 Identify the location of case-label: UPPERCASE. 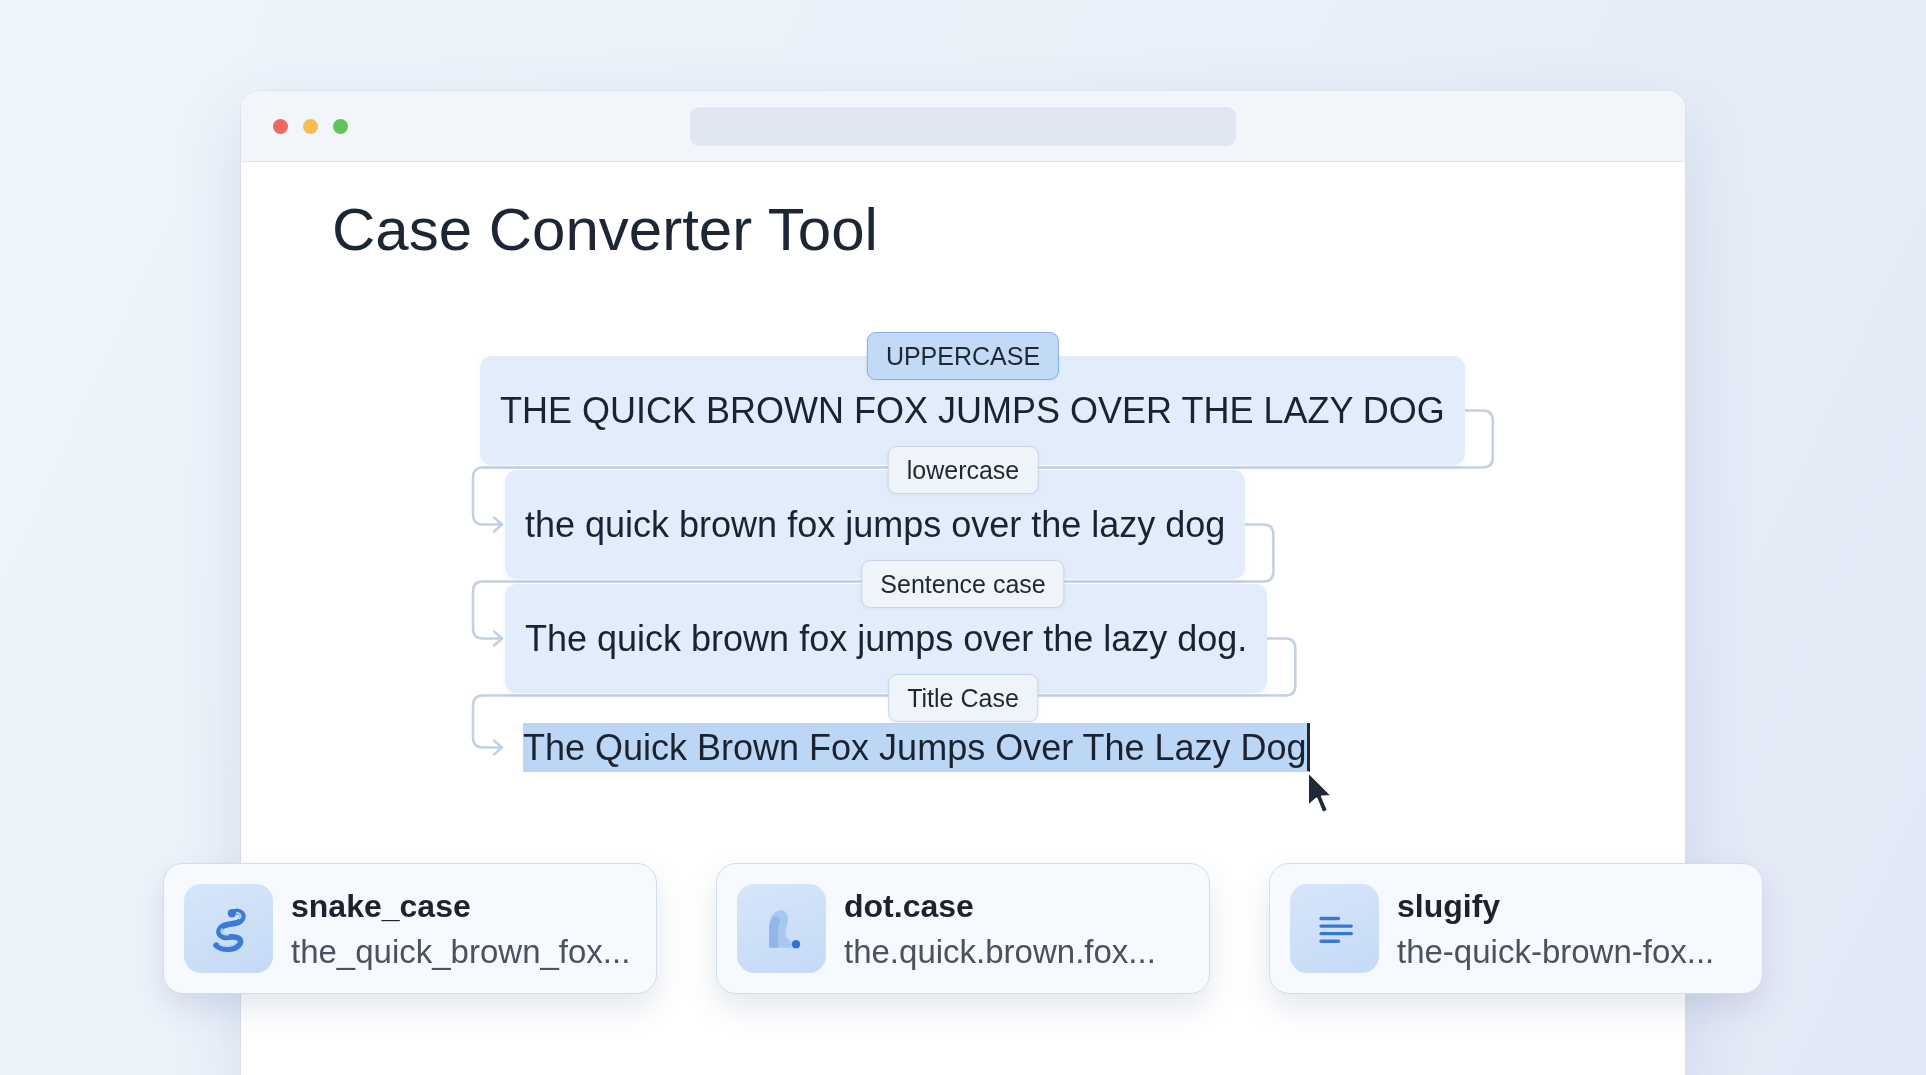
(963, 356).